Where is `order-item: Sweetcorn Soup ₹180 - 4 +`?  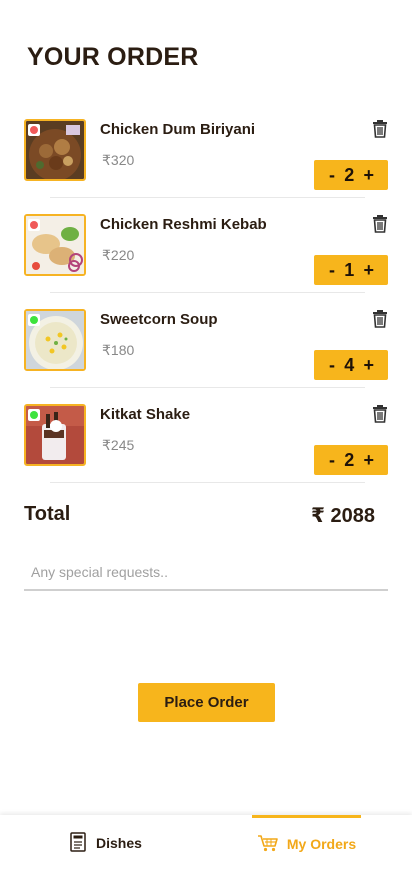
order-item: Sweetcorn Soup ₹180 - 4 + is located at coordinates (206, 356).